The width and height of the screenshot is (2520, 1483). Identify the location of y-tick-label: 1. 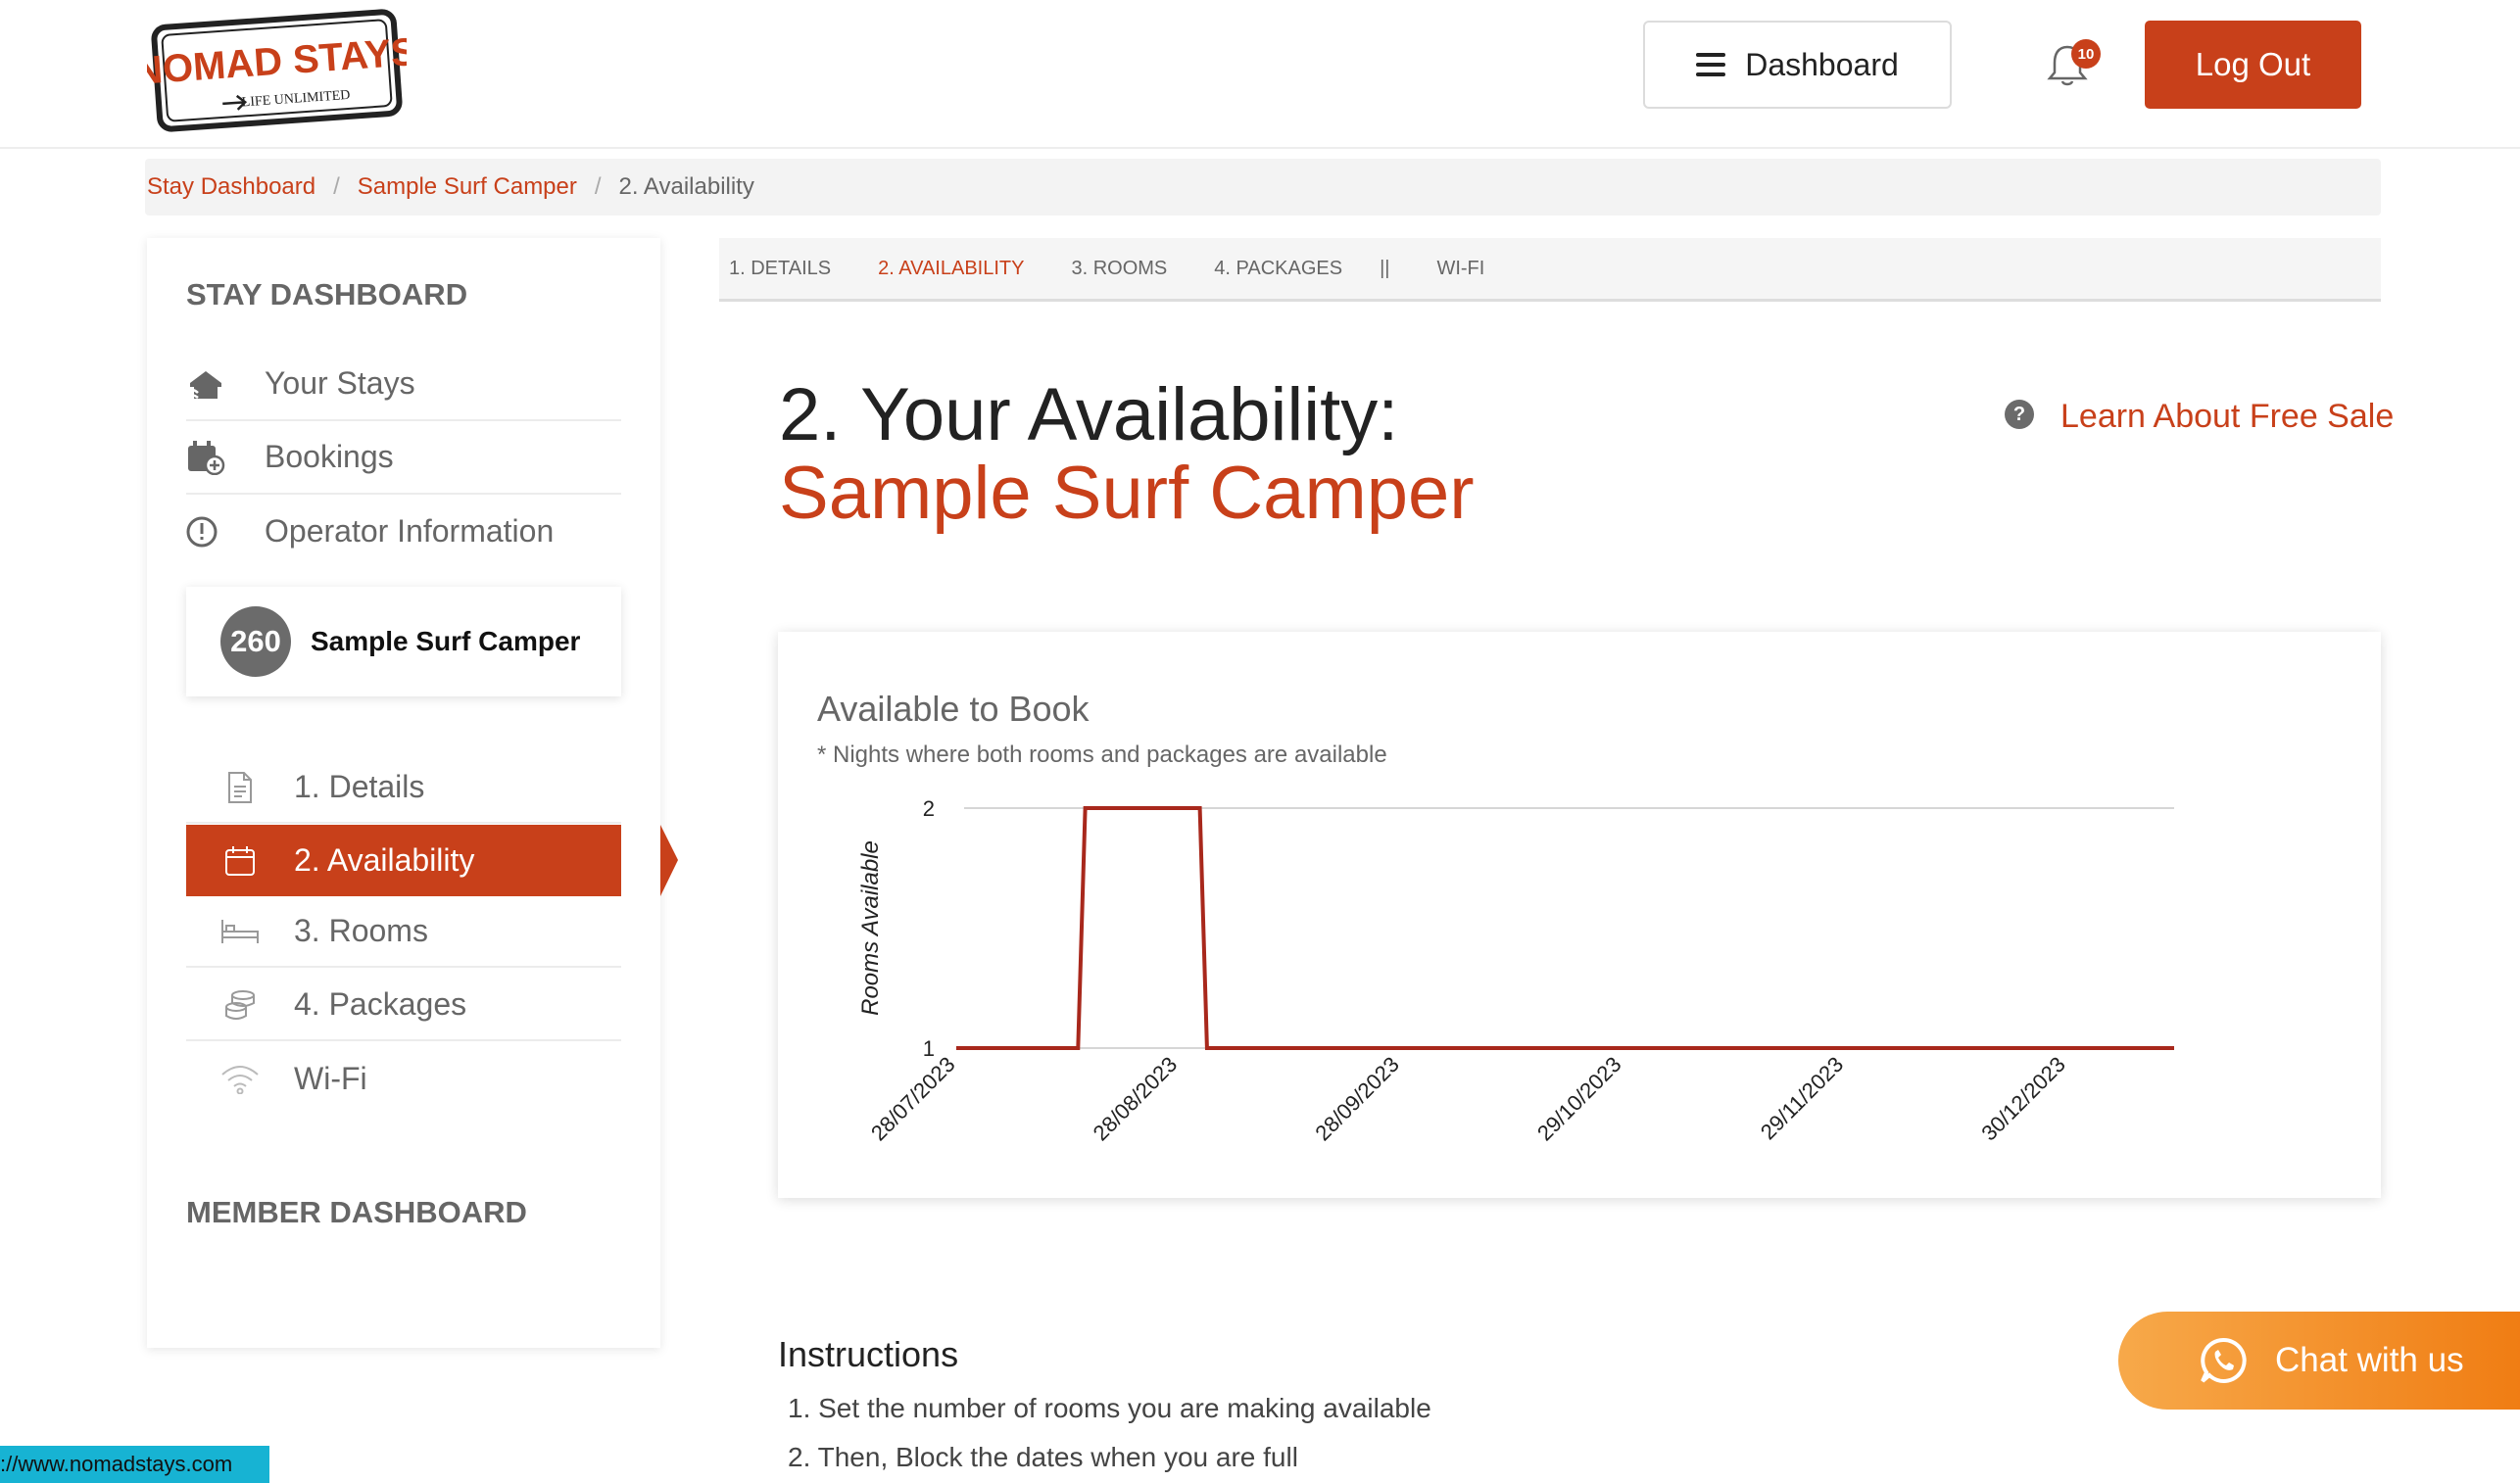
(929, 1048).